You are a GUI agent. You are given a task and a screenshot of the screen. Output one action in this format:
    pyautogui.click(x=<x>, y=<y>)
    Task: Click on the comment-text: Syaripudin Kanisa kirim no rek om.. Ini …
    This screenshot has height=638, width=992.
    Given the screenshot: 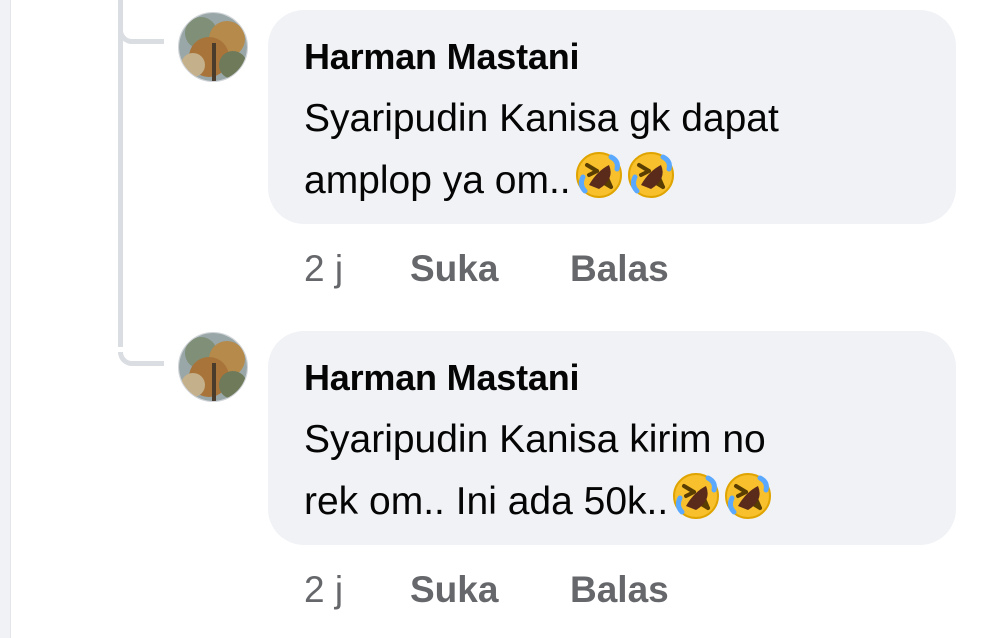 What is the action you would take?
    pyautogui.click(x=613, y=474)
    